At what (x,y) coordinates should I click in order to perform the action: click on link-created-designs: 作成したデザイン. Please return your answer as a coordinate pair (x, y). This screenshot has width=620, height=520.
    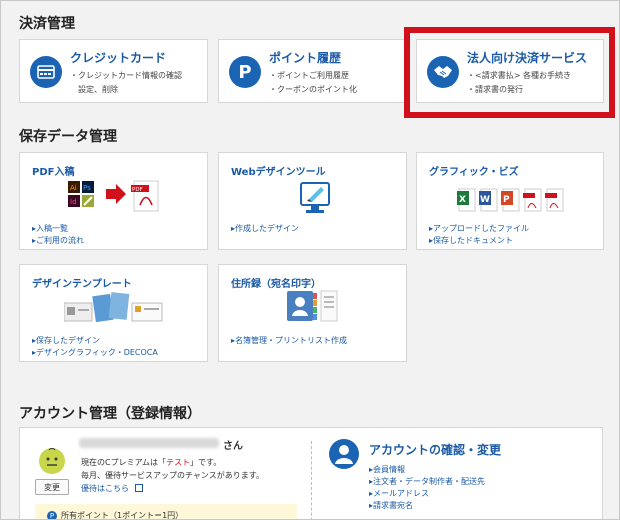
    Looking at the image, I should click on (265, 229).